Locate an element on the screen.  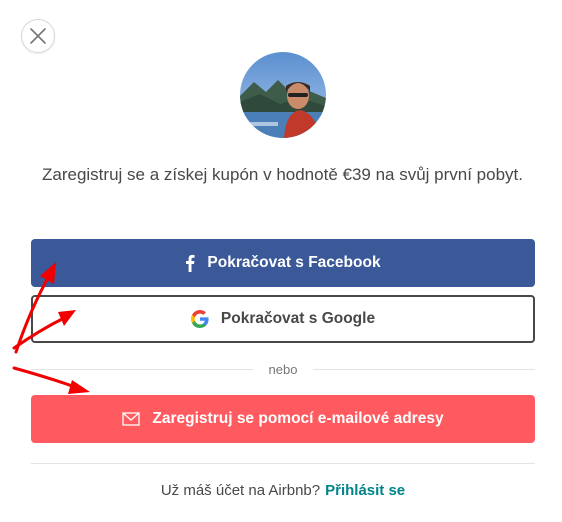
divider-label: nebo is located at coordinates (283, 369).